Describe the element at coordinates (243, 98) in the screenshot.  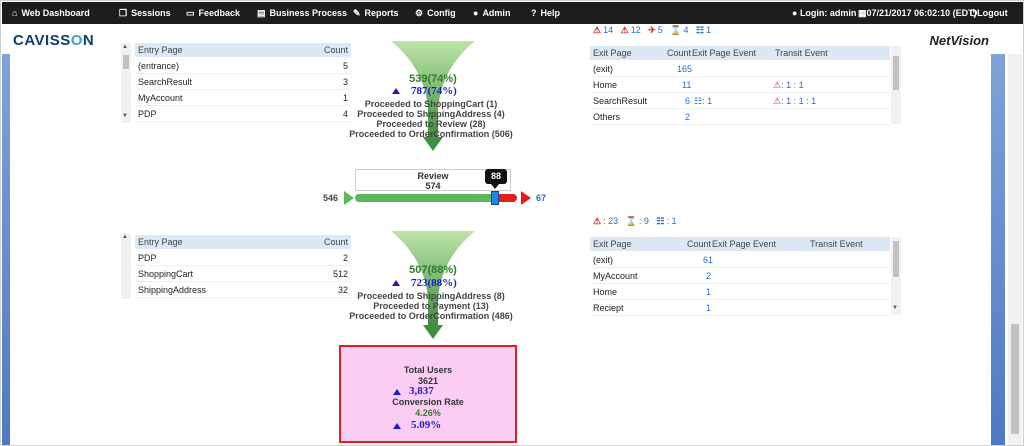
I see `table-row: MyAccount 1` at that location.